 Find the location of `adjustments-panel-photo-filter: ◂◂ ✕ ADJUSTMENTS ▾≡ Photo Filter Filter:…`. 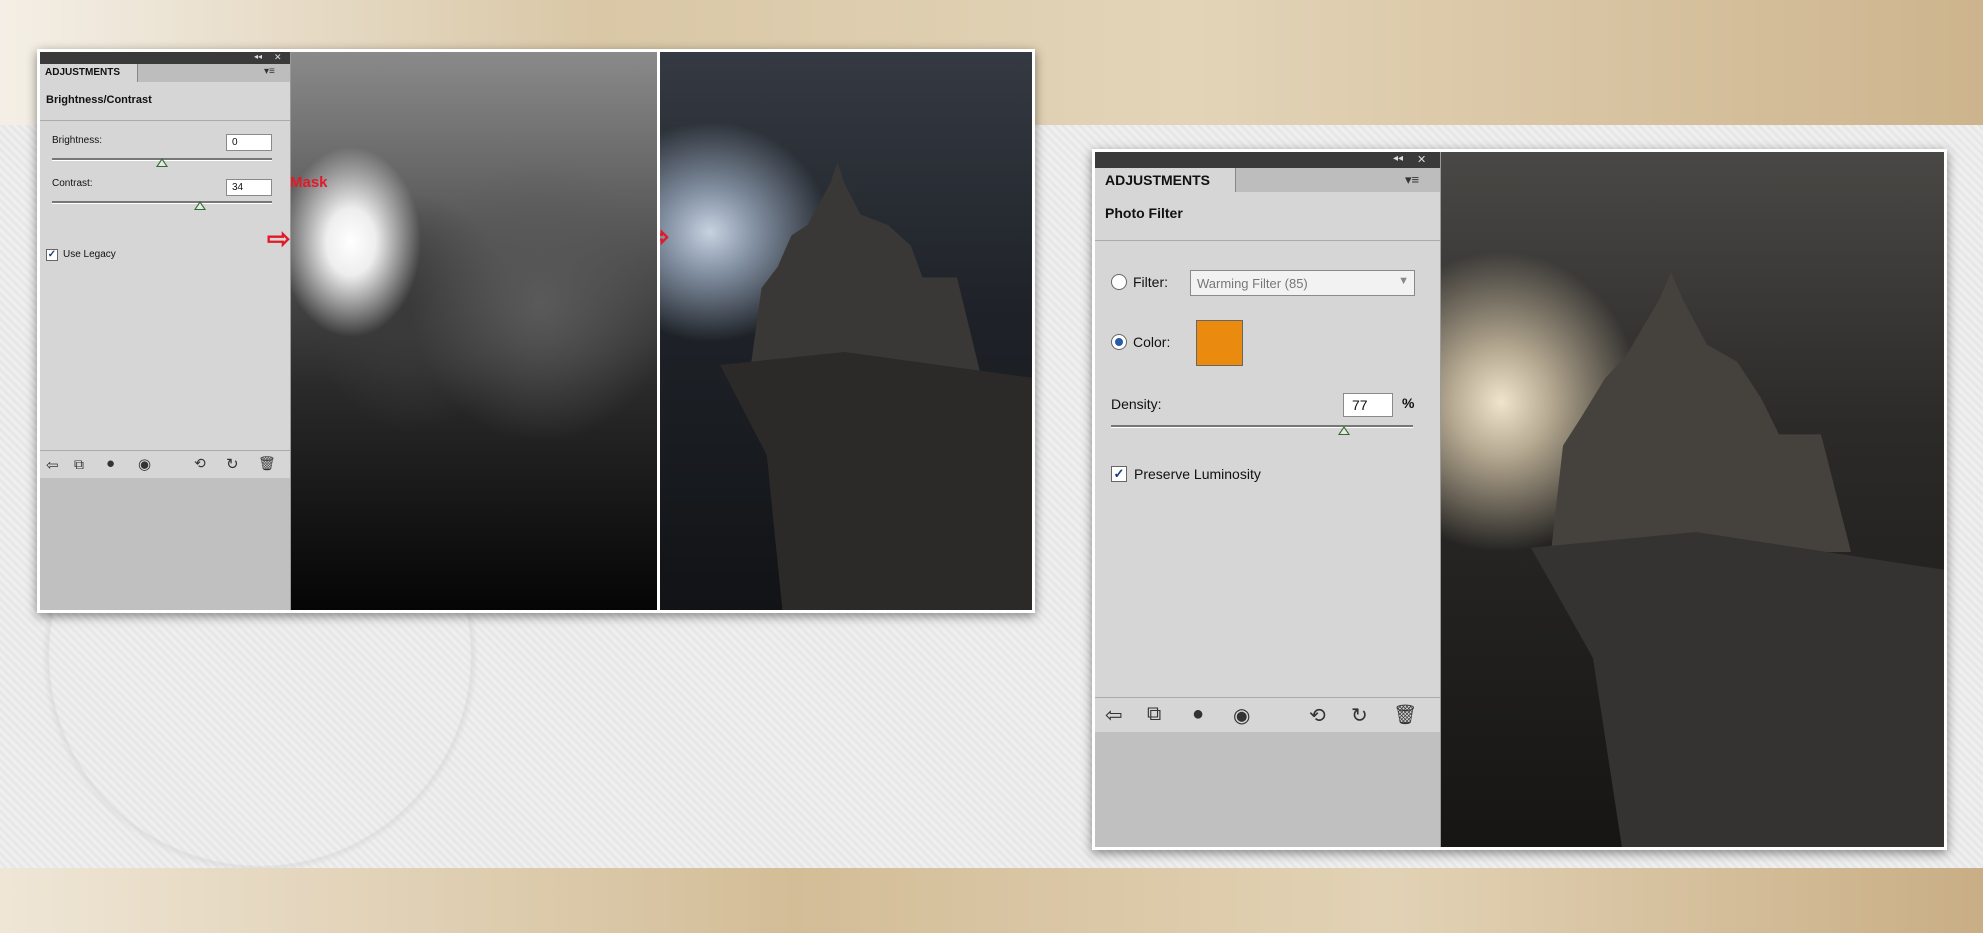

adjustments-panel-photo-filter: ◂◂ ✕ ADJUSTMENTS ▾≡ Photo Filter Filter:… is located at coordinates (1268, 499).